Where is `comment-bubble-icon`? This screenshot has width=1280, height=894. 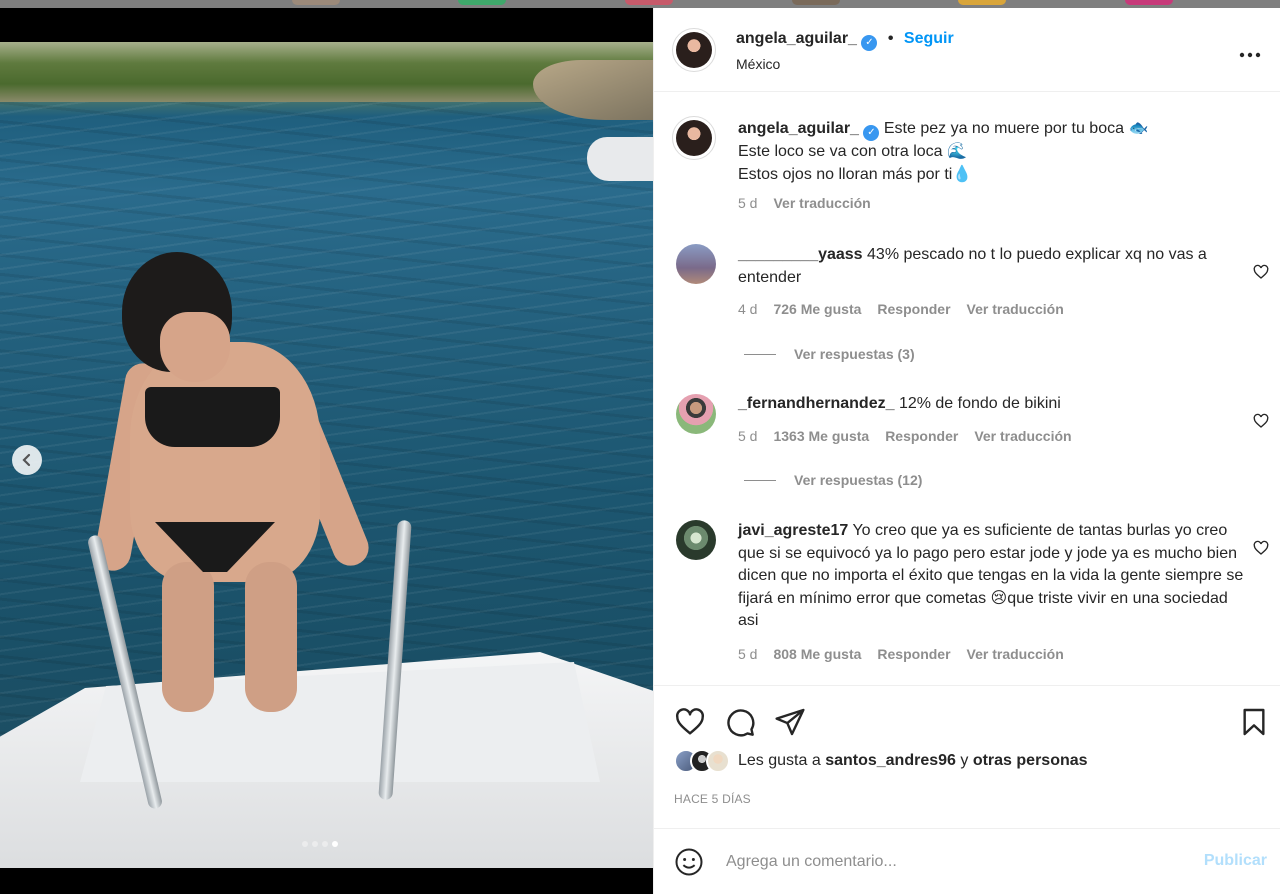
comment-bubble-icon is located at coordinates (740, 722).